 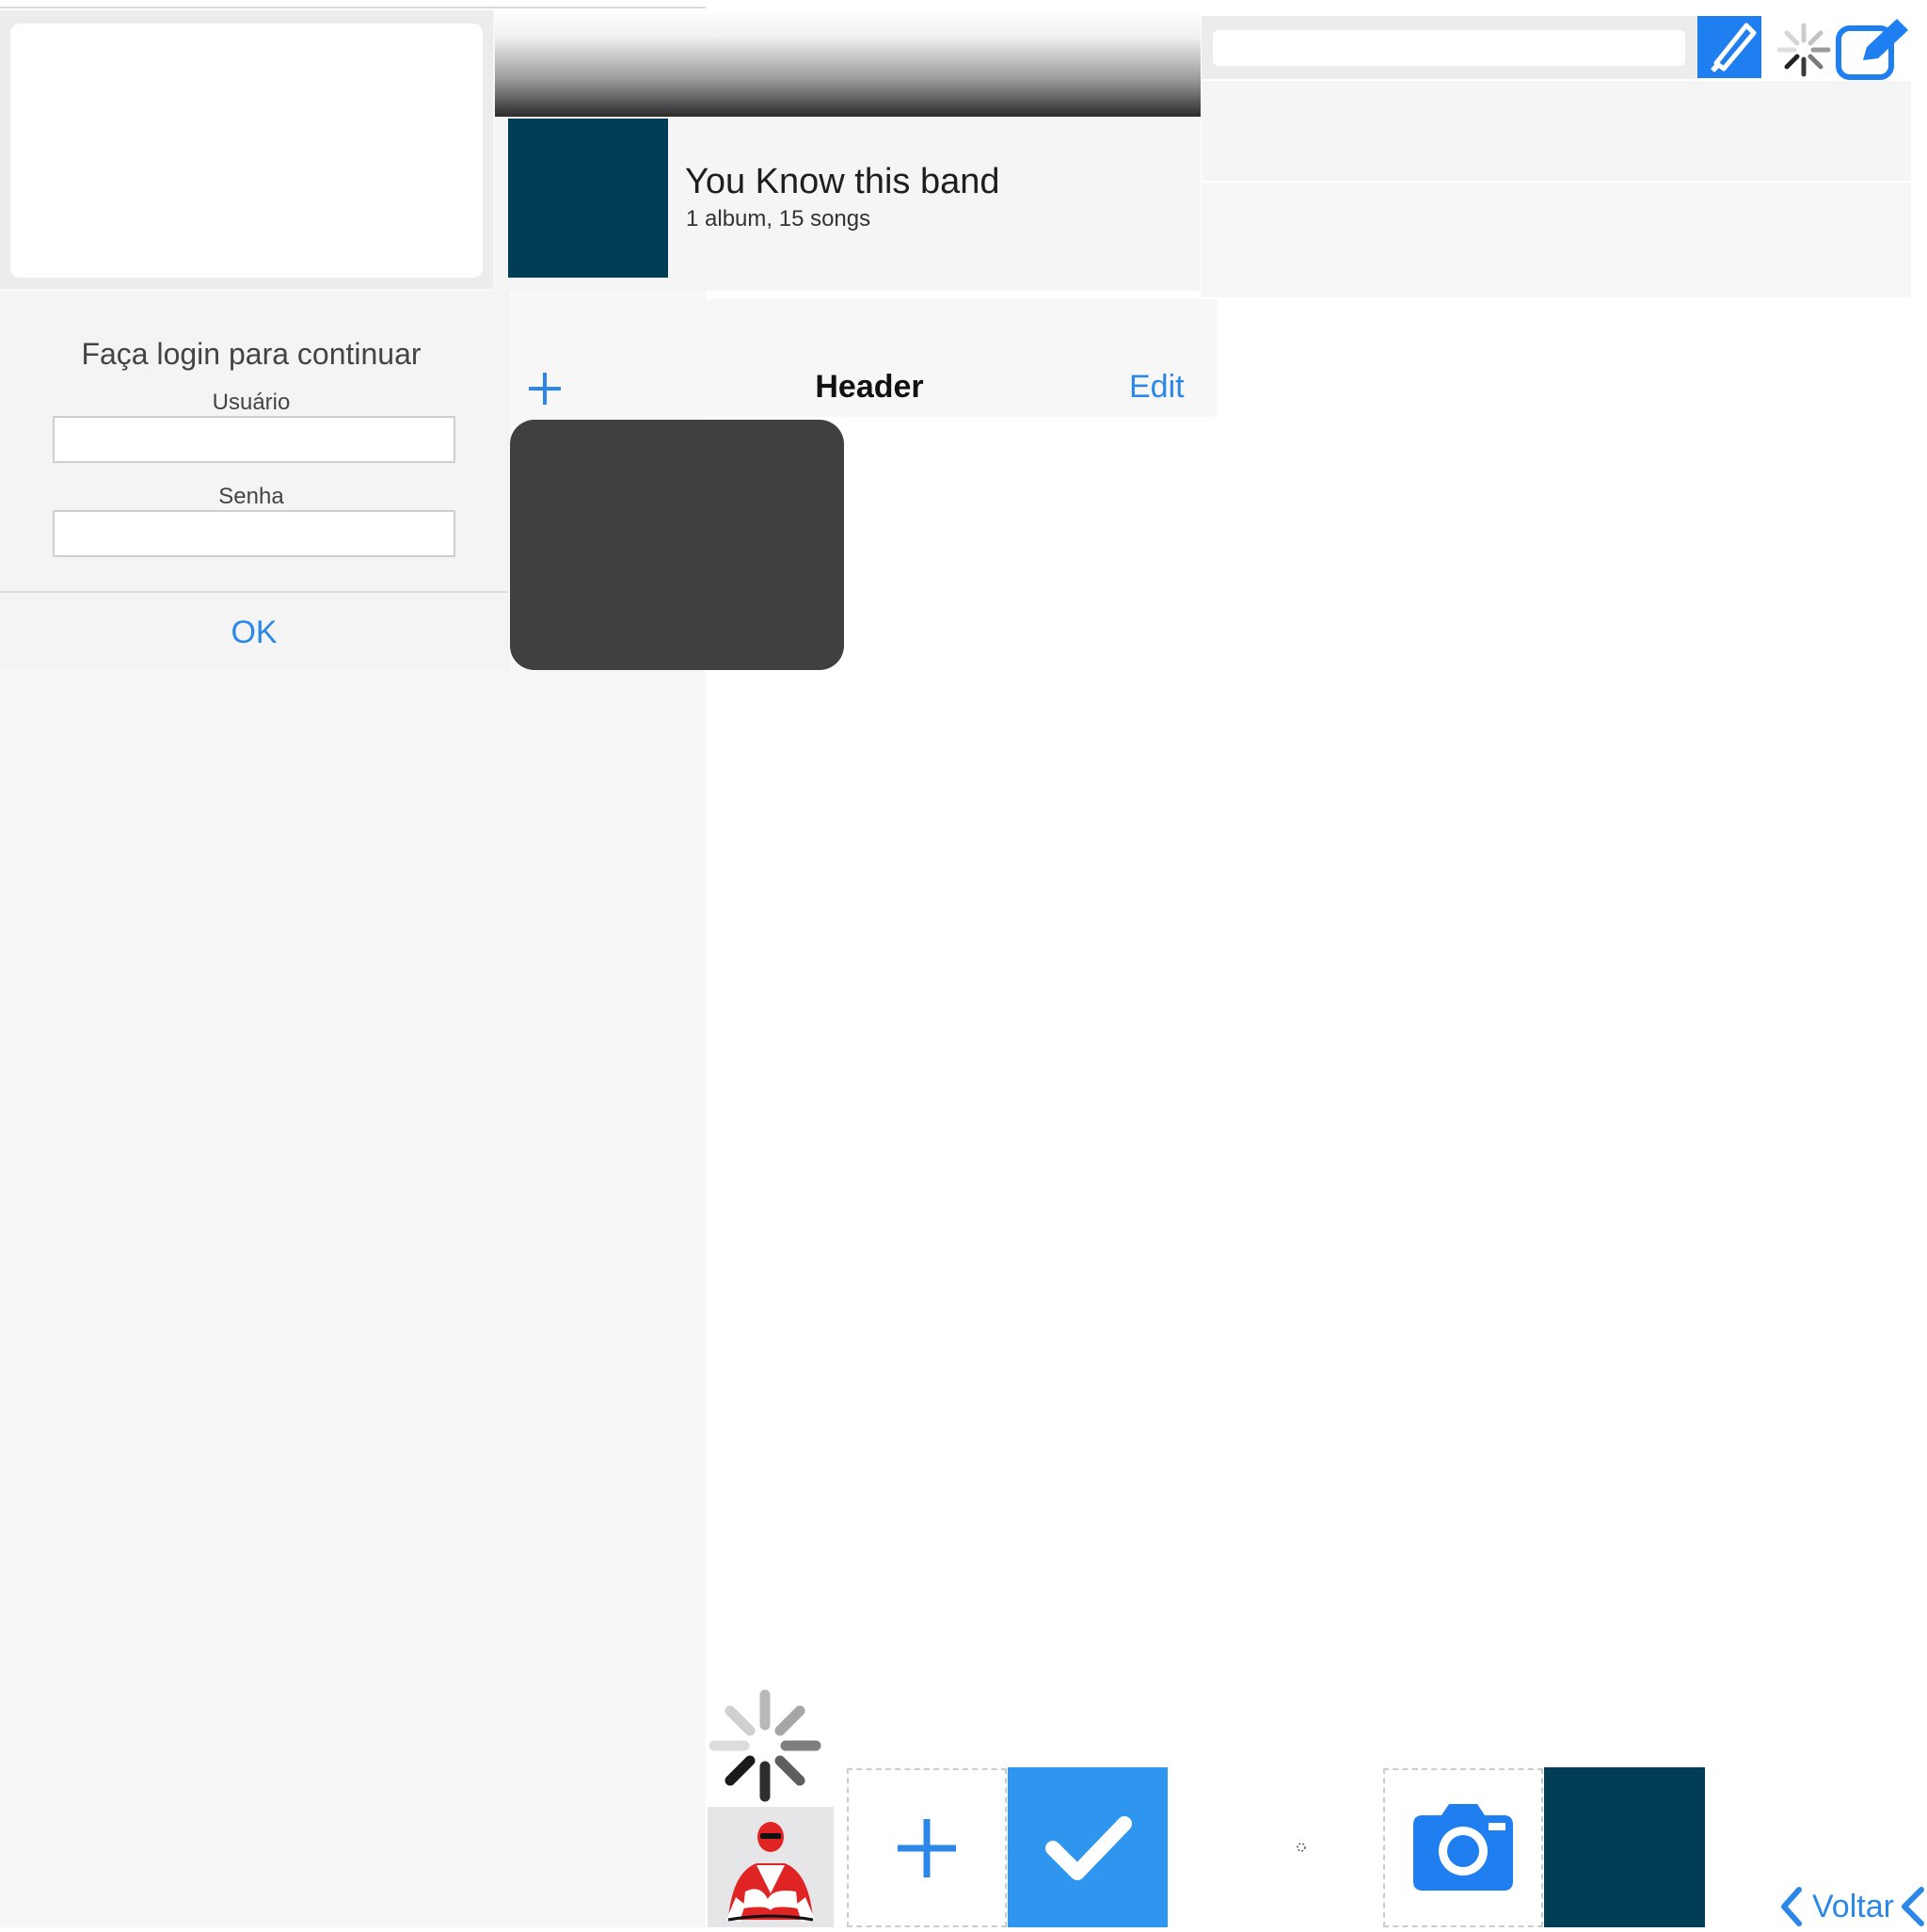 I want to click on add-photo-button, so click(x=927, y=1847).